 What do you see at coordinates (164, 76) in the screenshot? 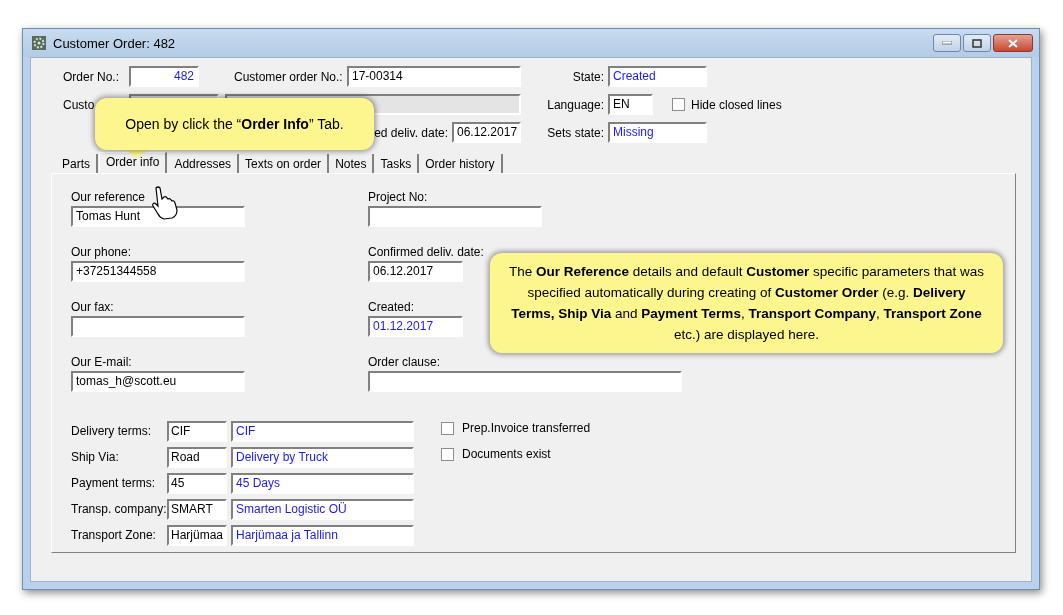
I see `input-field: 482` at bounding box center [164, 76].